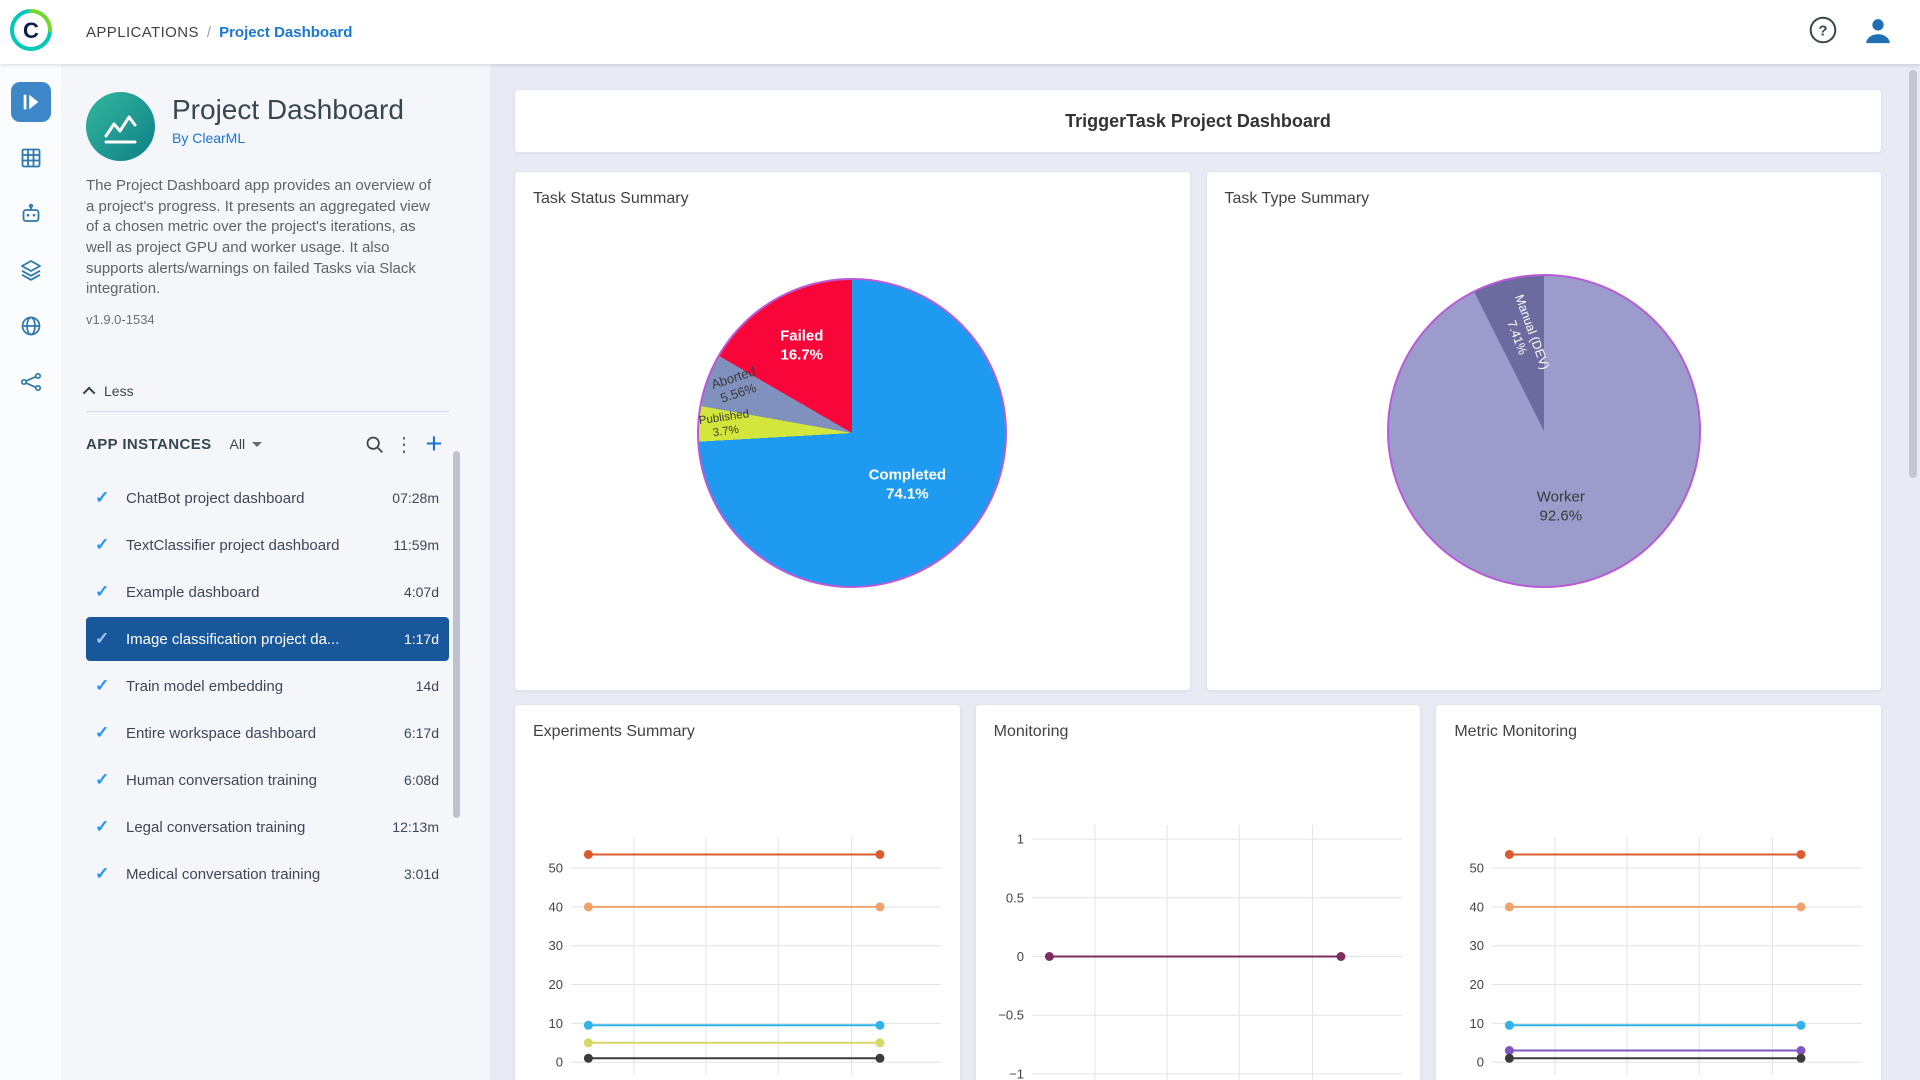 This screenshot has height=1080, width=1920. What do you see at coordinates (1015, 897) in the screenshot?
I see `svg-text: 0.5` at bounding box center [1015, 897].